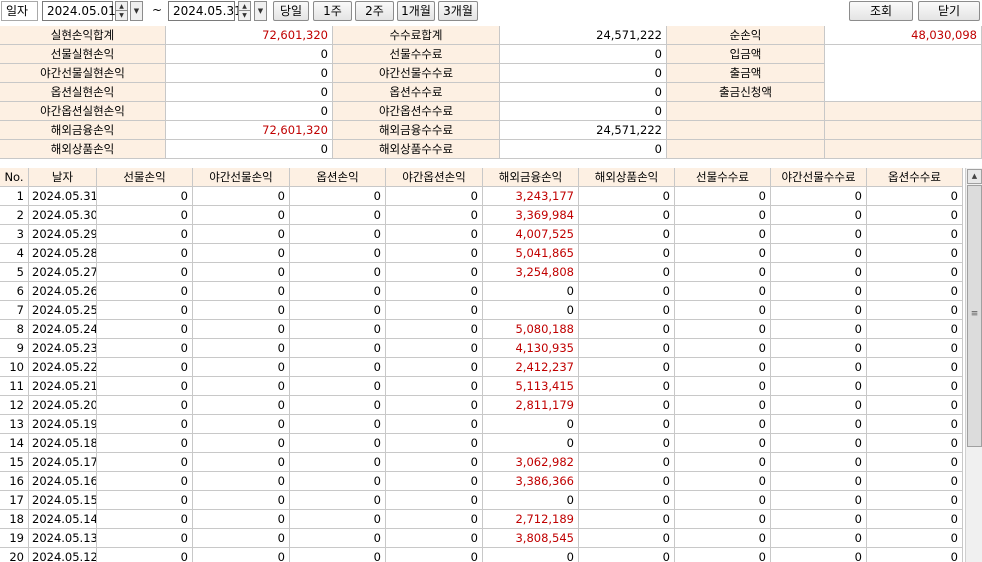  I want to click on scroll-up-icon: ▲, so click(974, 176).